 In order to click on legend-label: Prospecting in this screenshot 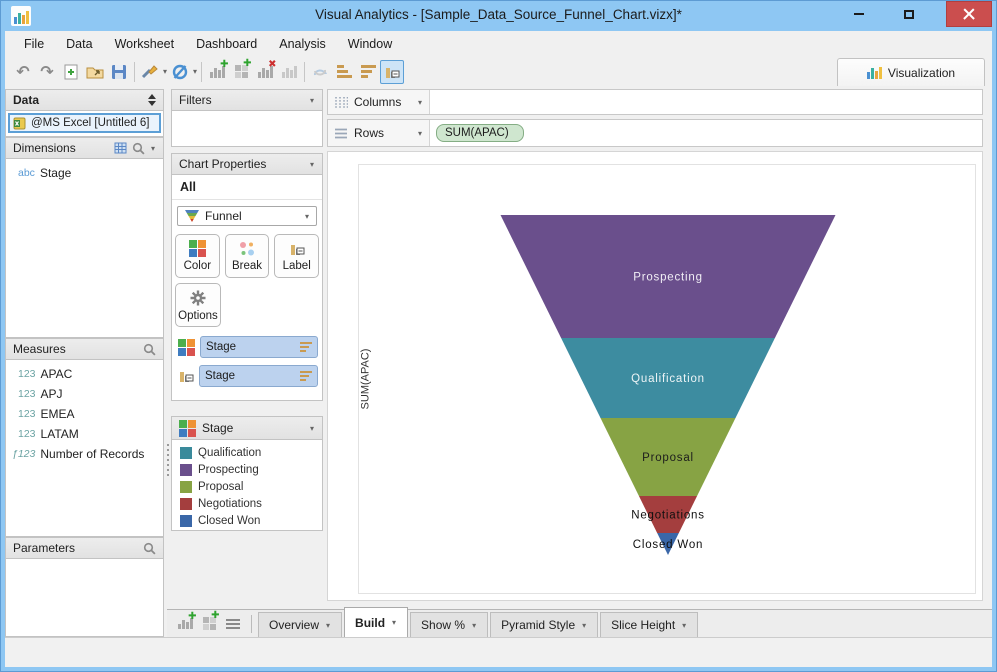, I will do `click(228, 469)`.